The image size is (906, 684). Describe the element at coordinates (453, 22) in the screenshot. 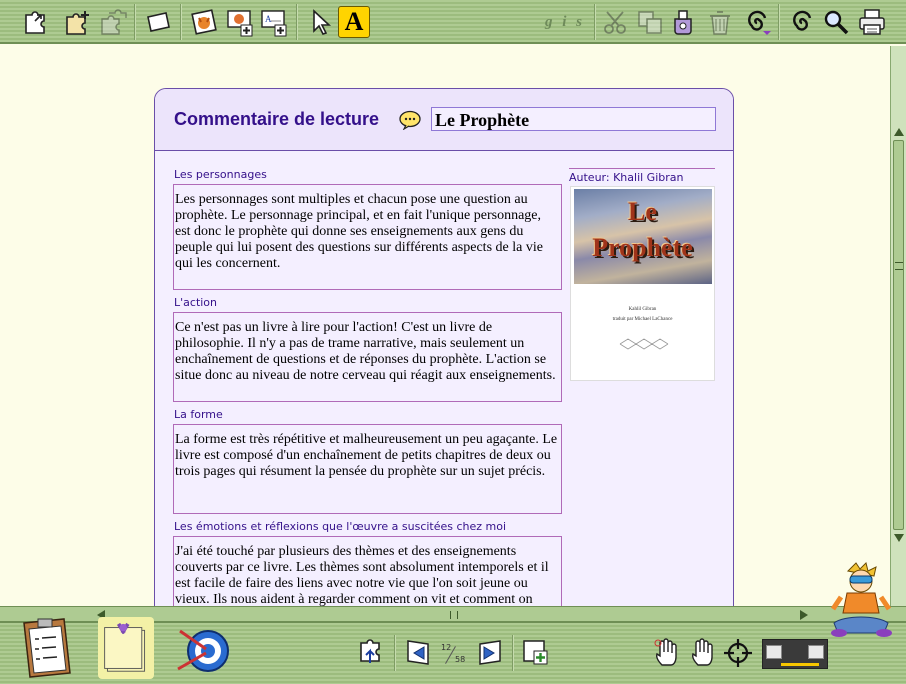

I see `top-toolbar: A A g i s` at that location.